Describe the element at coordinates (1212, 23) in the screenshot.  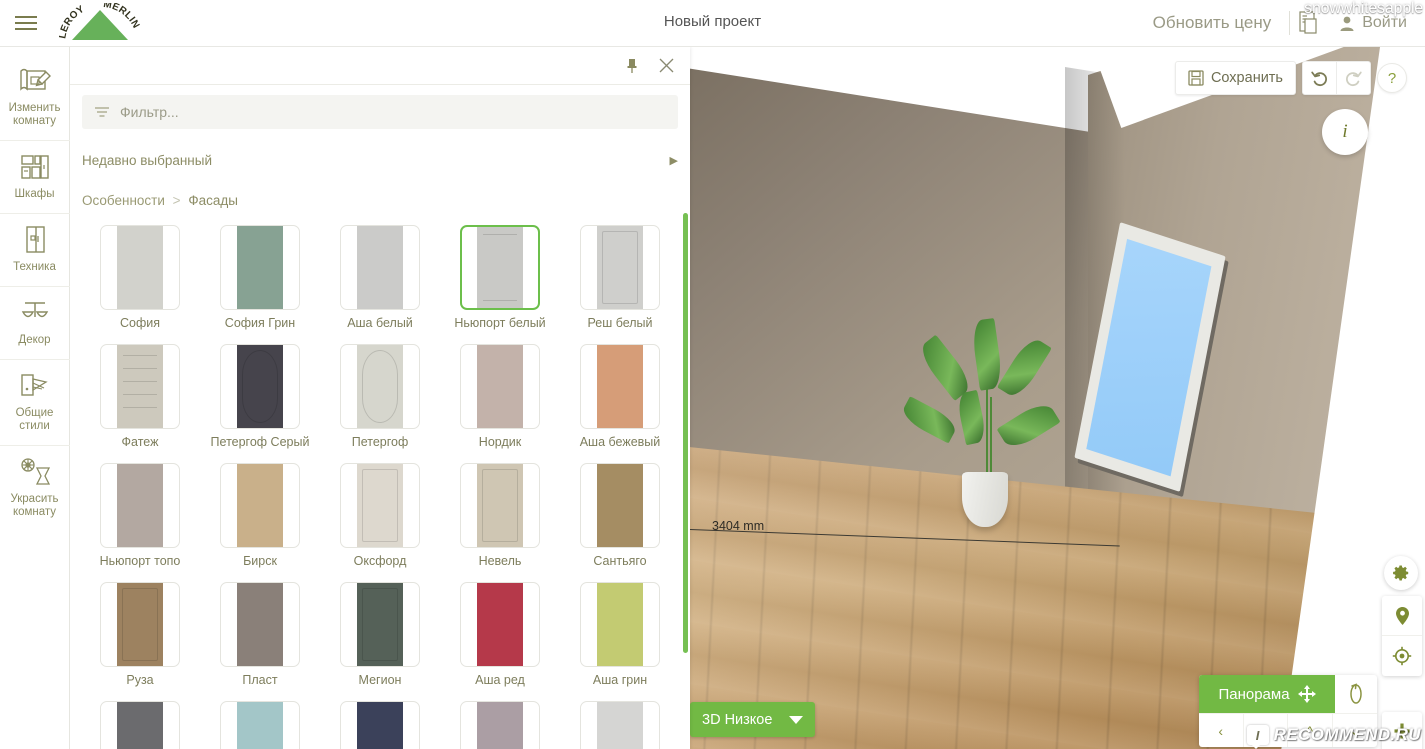
I see `update-price-button: Обновить цену` at that location.